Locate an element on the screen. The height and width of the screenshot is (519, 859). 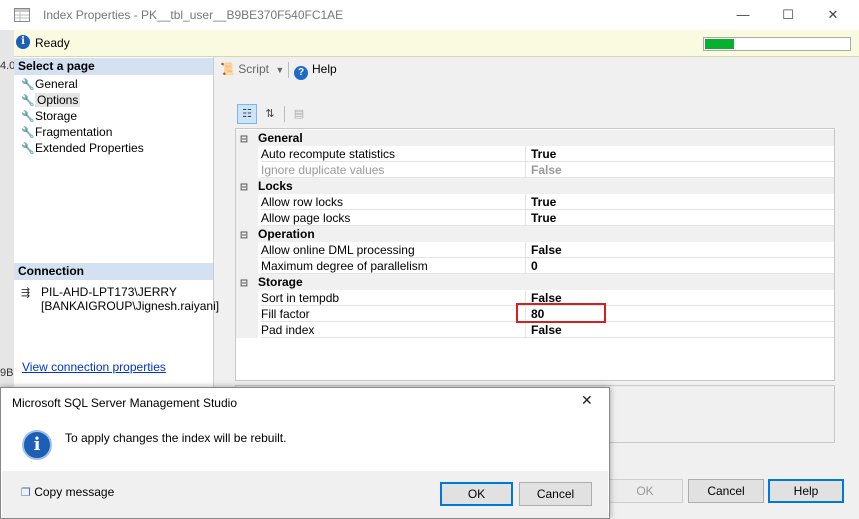
property-row: Maximum degree of parallelism 0 is located at coordinates (535, 266).